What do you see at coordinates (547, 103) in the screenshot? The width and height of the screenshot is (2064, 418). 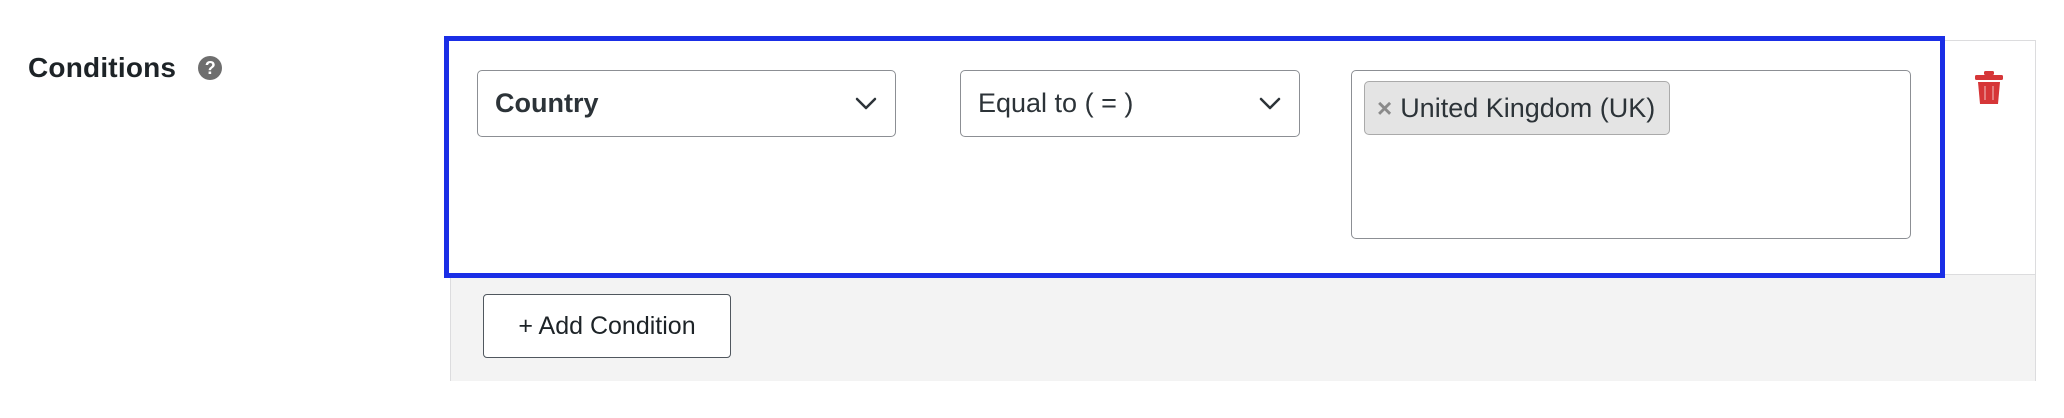 I see `condition-field-selected-value: Country` at bounding box center [547, 103].